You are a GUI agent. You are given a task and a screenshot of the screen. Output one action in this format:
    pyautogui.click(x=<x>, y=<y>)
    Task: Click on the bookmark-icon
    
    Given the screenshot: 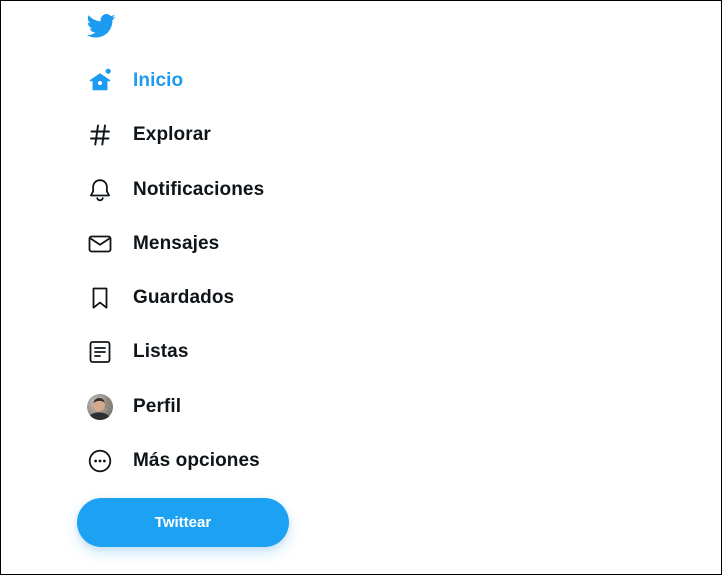 What is the action you would take?
    pyautogui.click(x=100, y=298)
    